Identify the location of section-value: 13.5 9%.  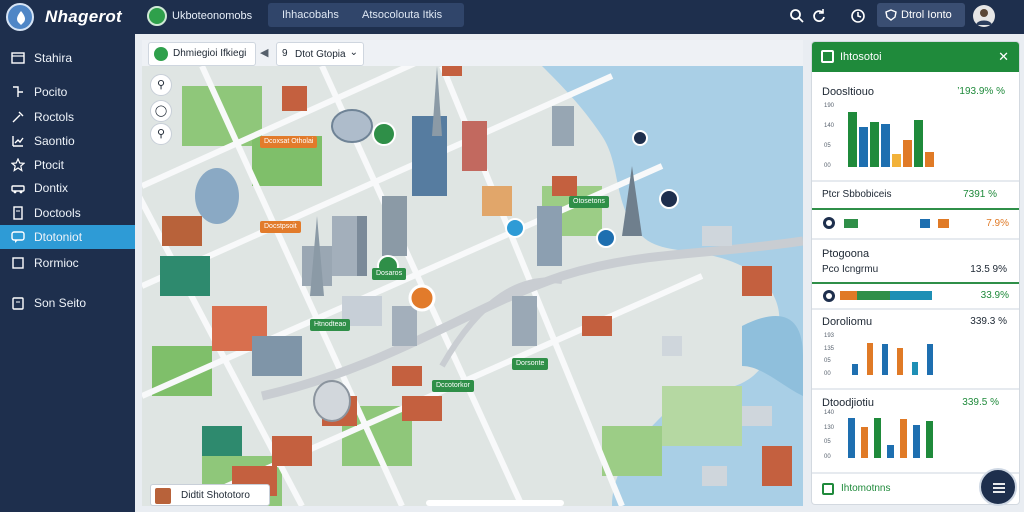
(988, 269).